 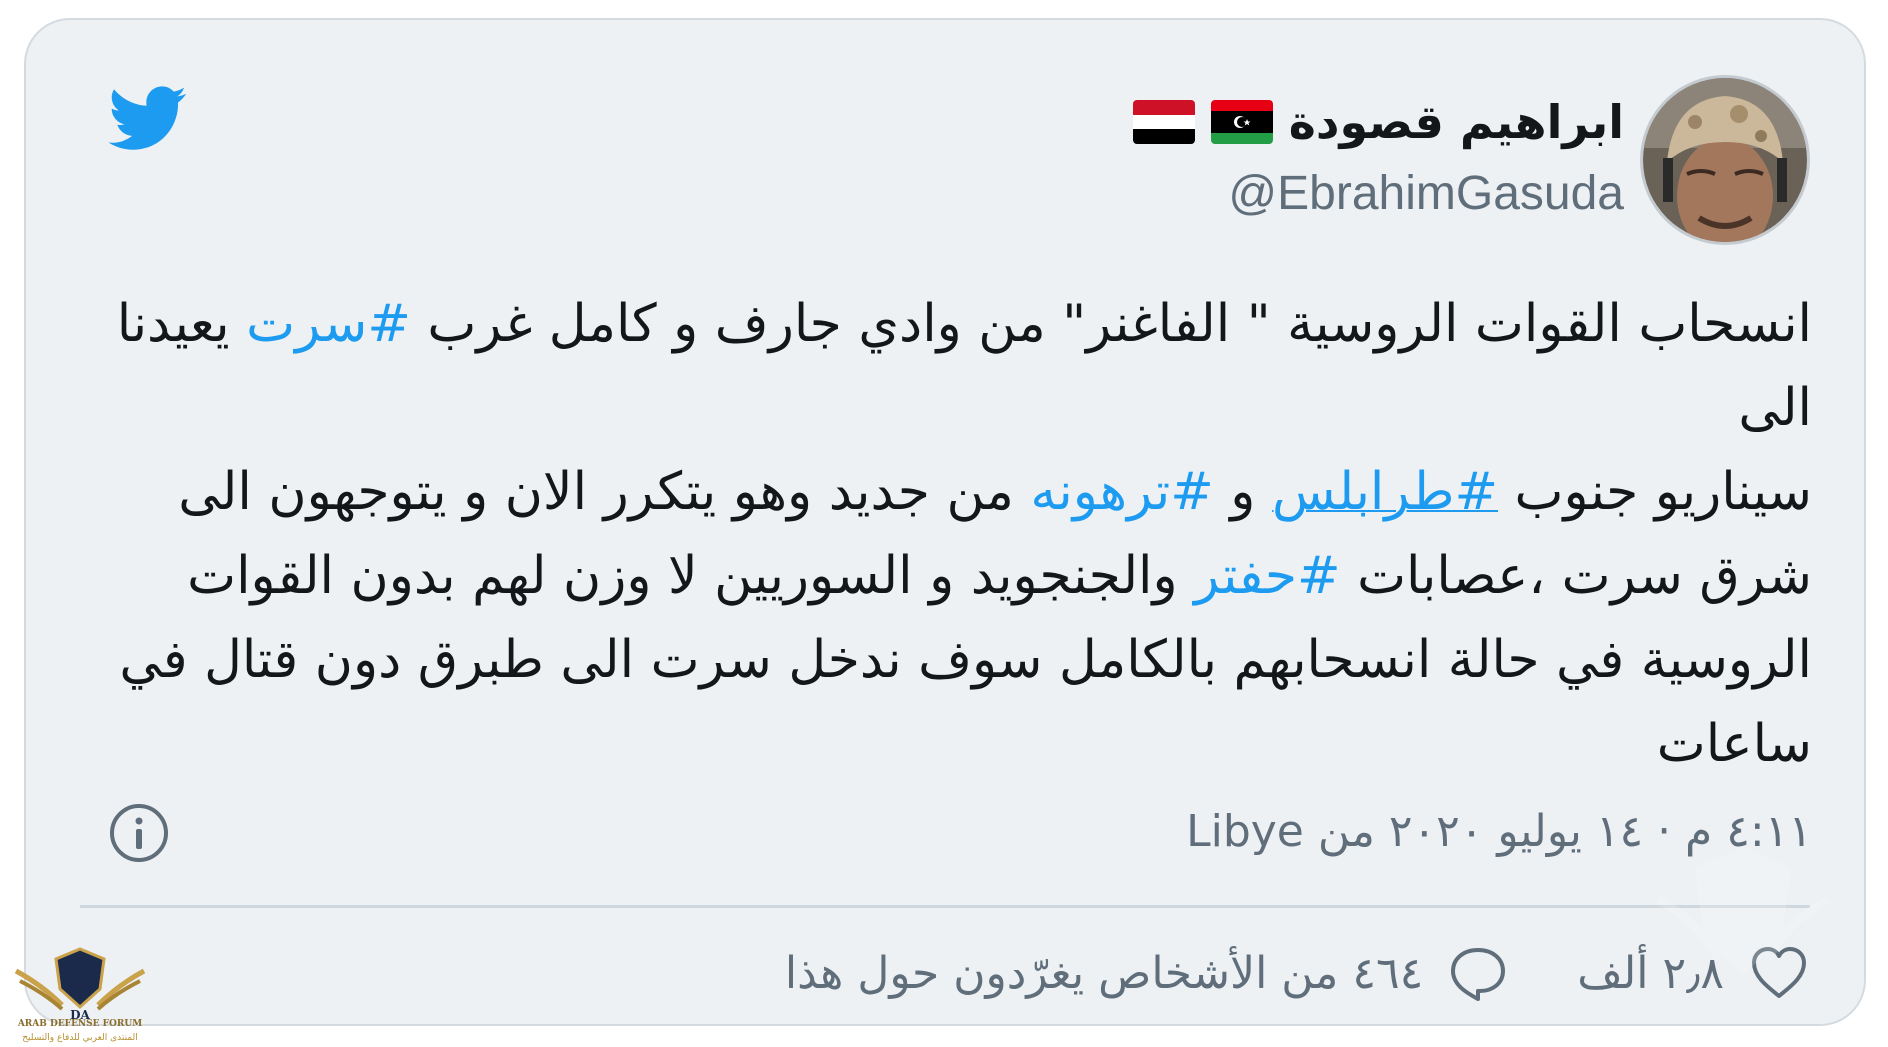 What do you see at coordinates (604, 492) in the screenshot?
I see `text-span: من جديد وهو يتكرر الان و يتوجهون الى` at bounding box center [604, 492].